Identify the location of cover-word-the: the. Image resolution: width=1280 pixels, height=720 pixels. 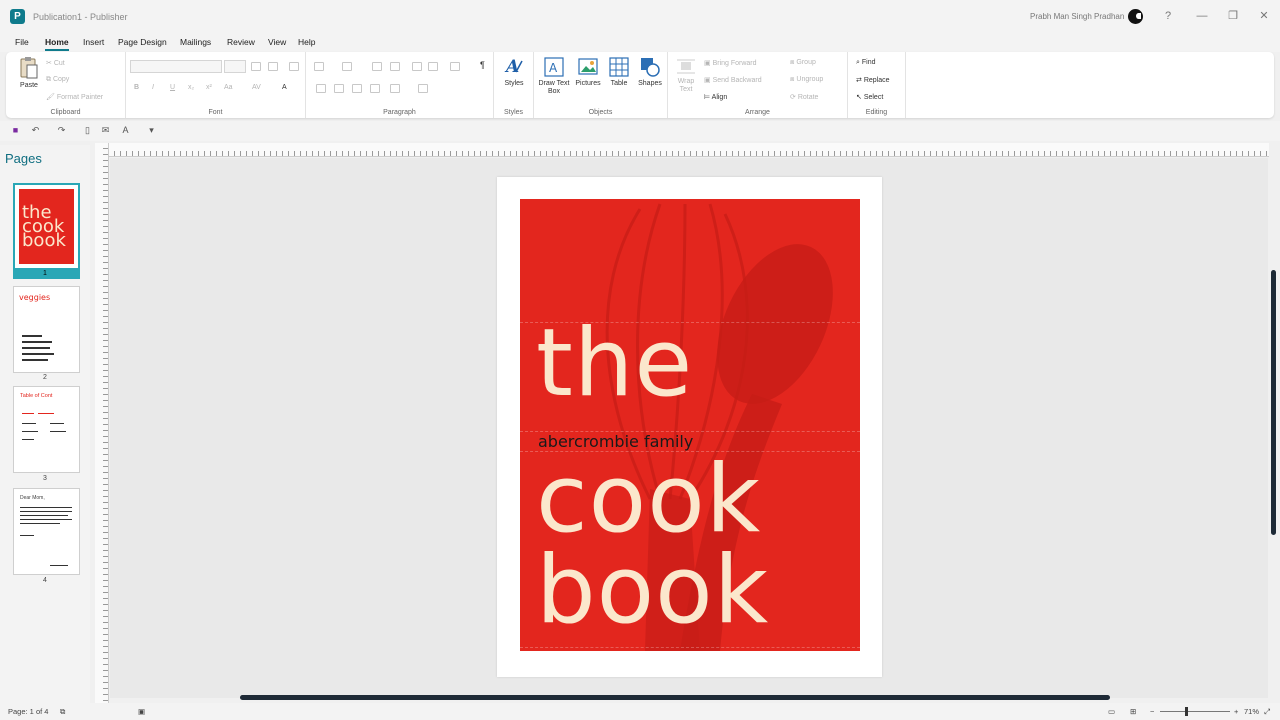
(614, 364).